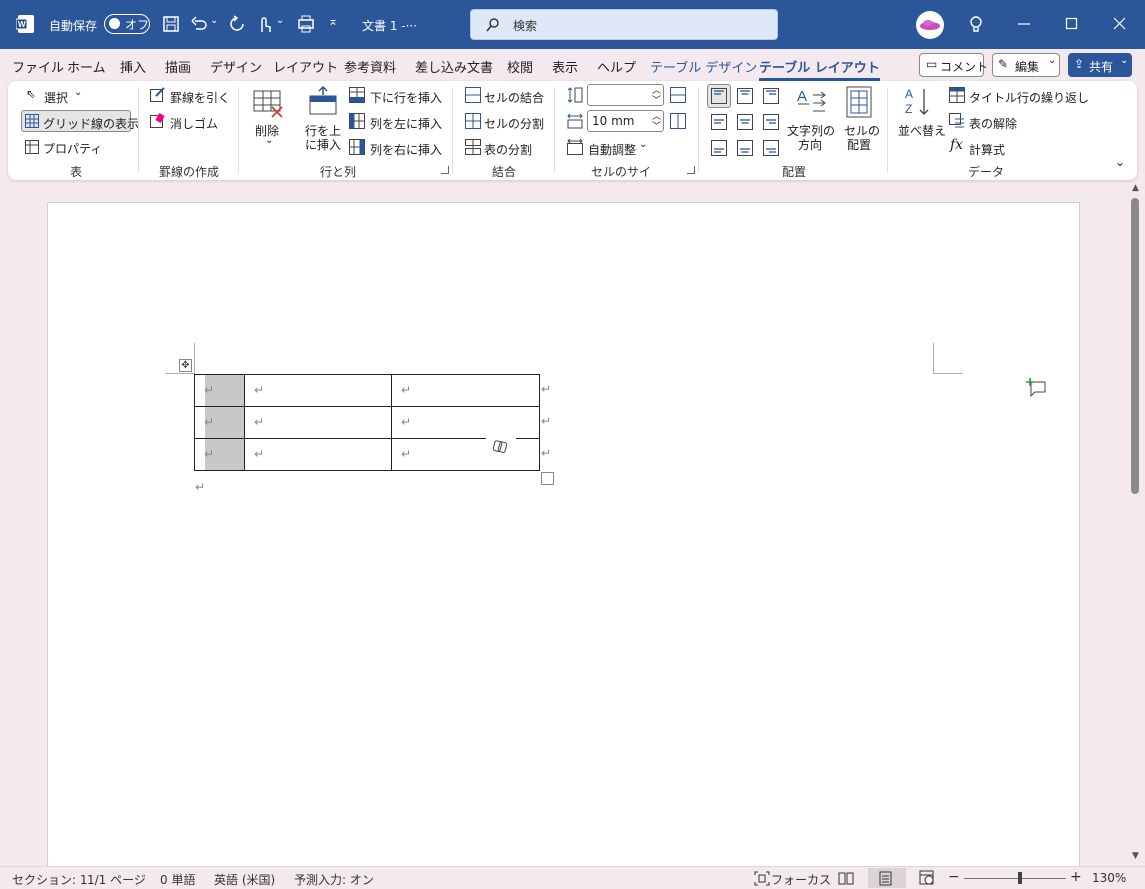 The height and width of the screenshot is (889, 1145). I want to click on copilot-icon, so click(501, 447).